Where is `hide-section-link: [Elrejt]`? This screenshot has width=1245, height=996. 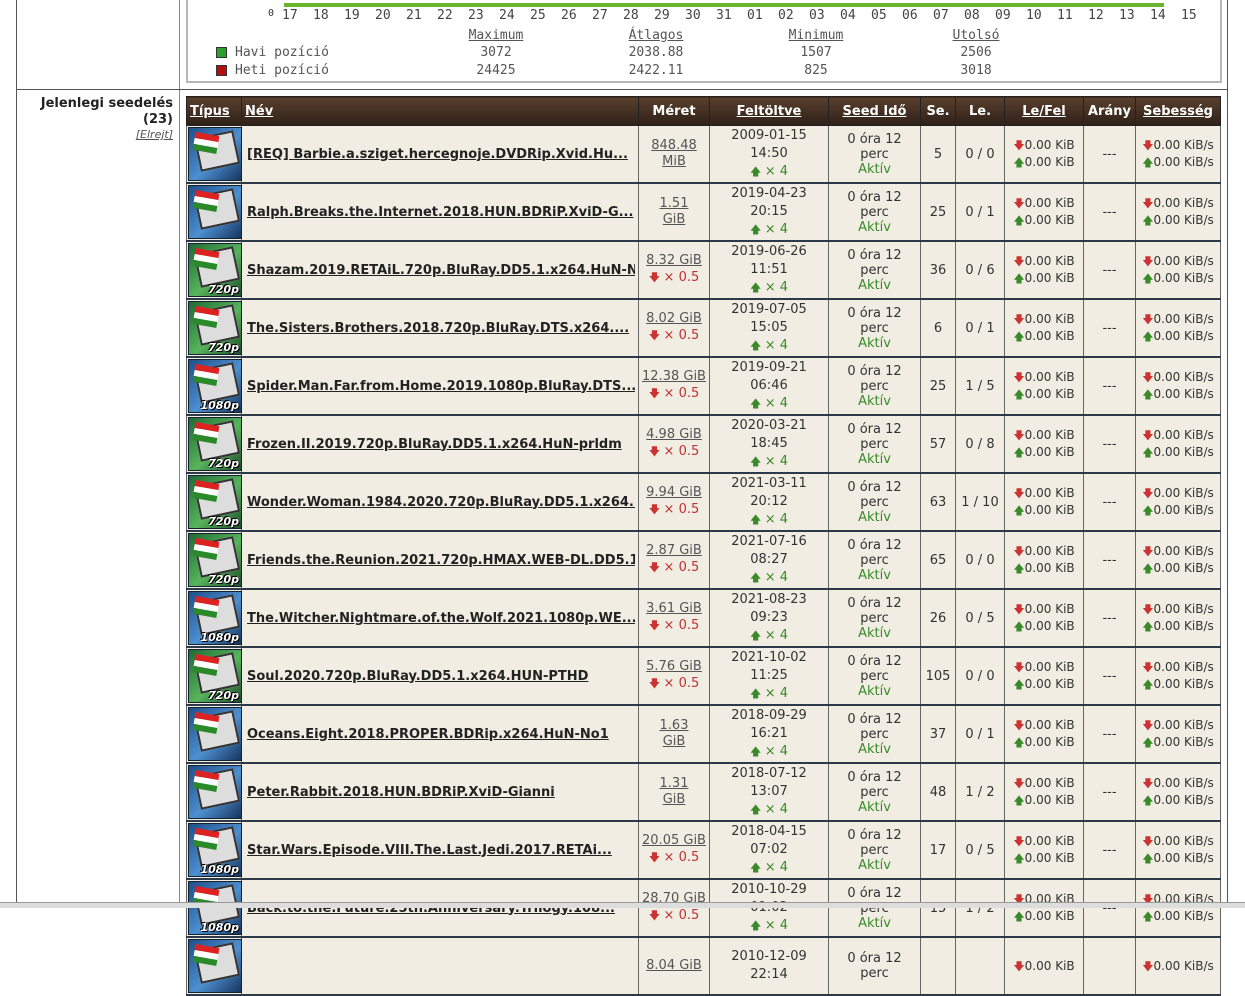
hide-section-link: [Elrejt] is located at coordinates (106, 134).